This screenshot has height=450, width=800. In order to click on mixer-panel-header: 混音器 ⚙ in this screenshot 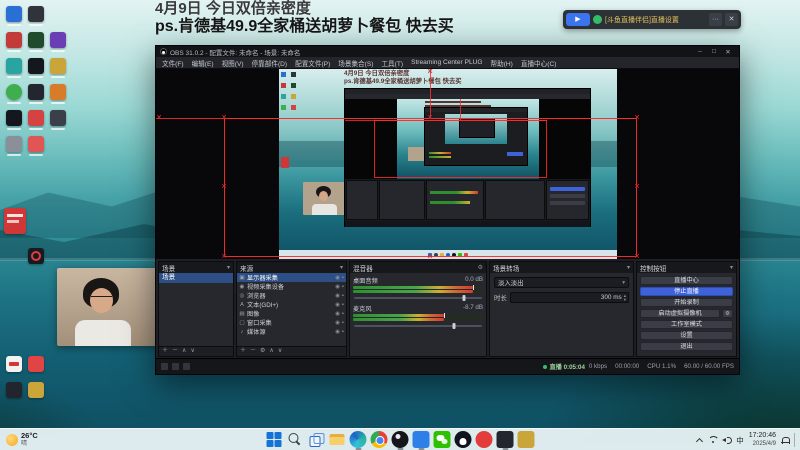, I will do `click(418, 267)`.